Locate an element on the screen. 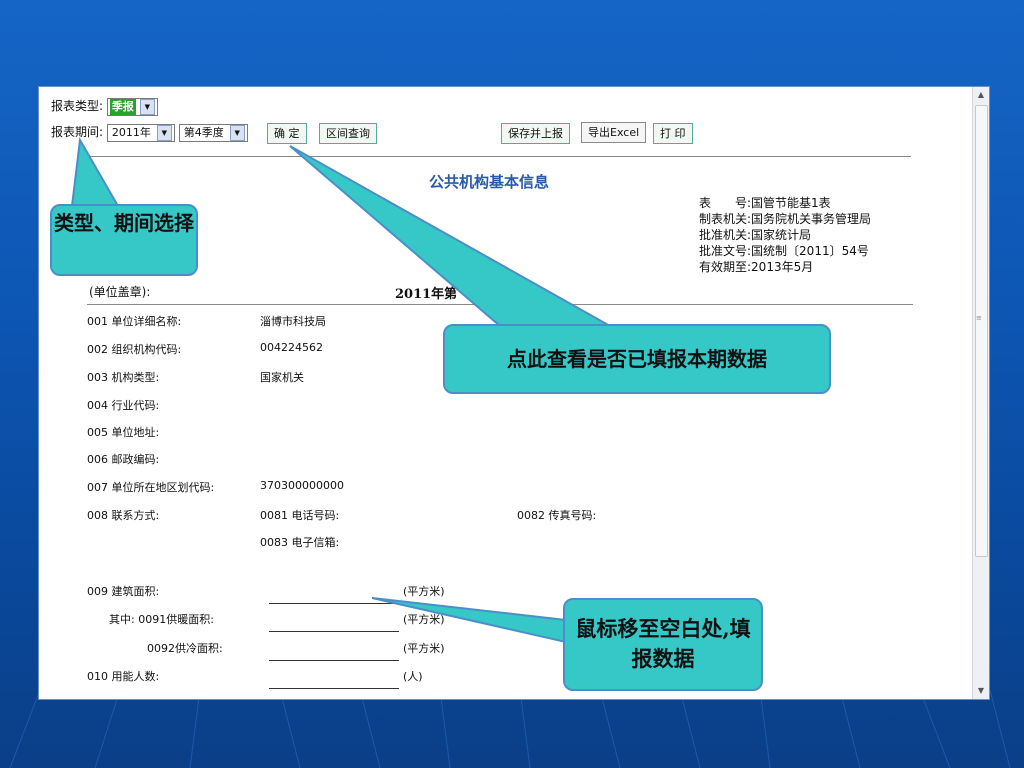  phone-label: 0081 电话号码: is located at coordinates (300, 515).